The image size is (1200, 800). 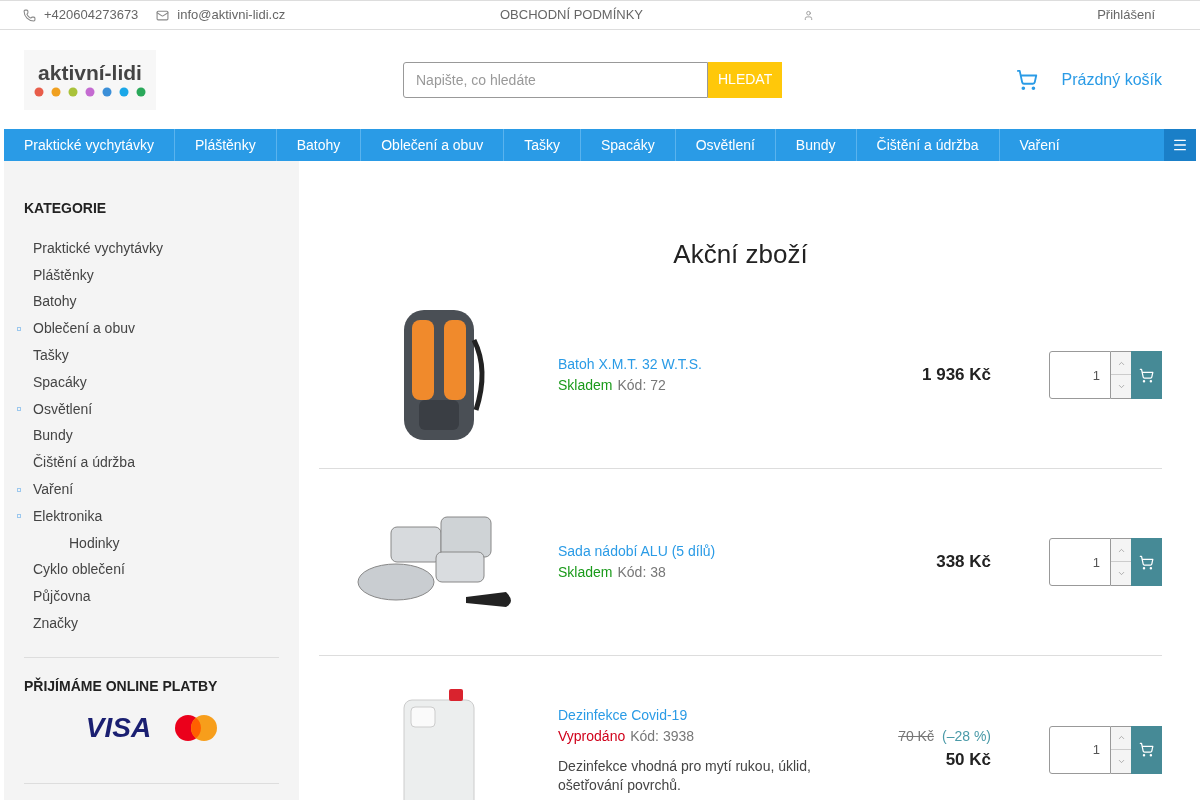 What do you see at coordinates (968, 760) in the screenshot?
I see `product-price: 50 Kč` at bounding box center [968, 760].